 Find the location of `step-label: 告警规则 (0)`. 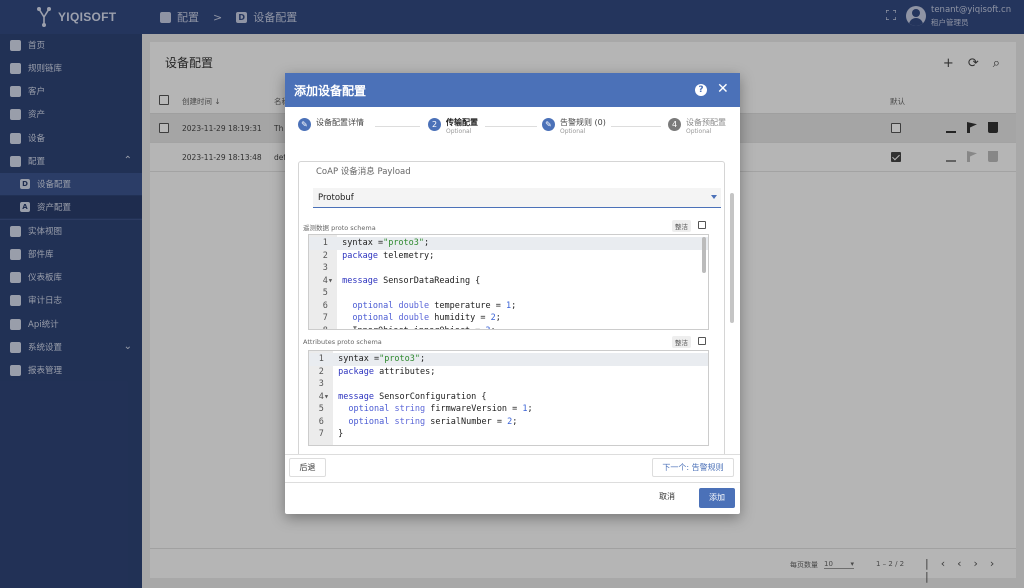

step-label: 告警规则 (0) is located at coordinates (583, 122).